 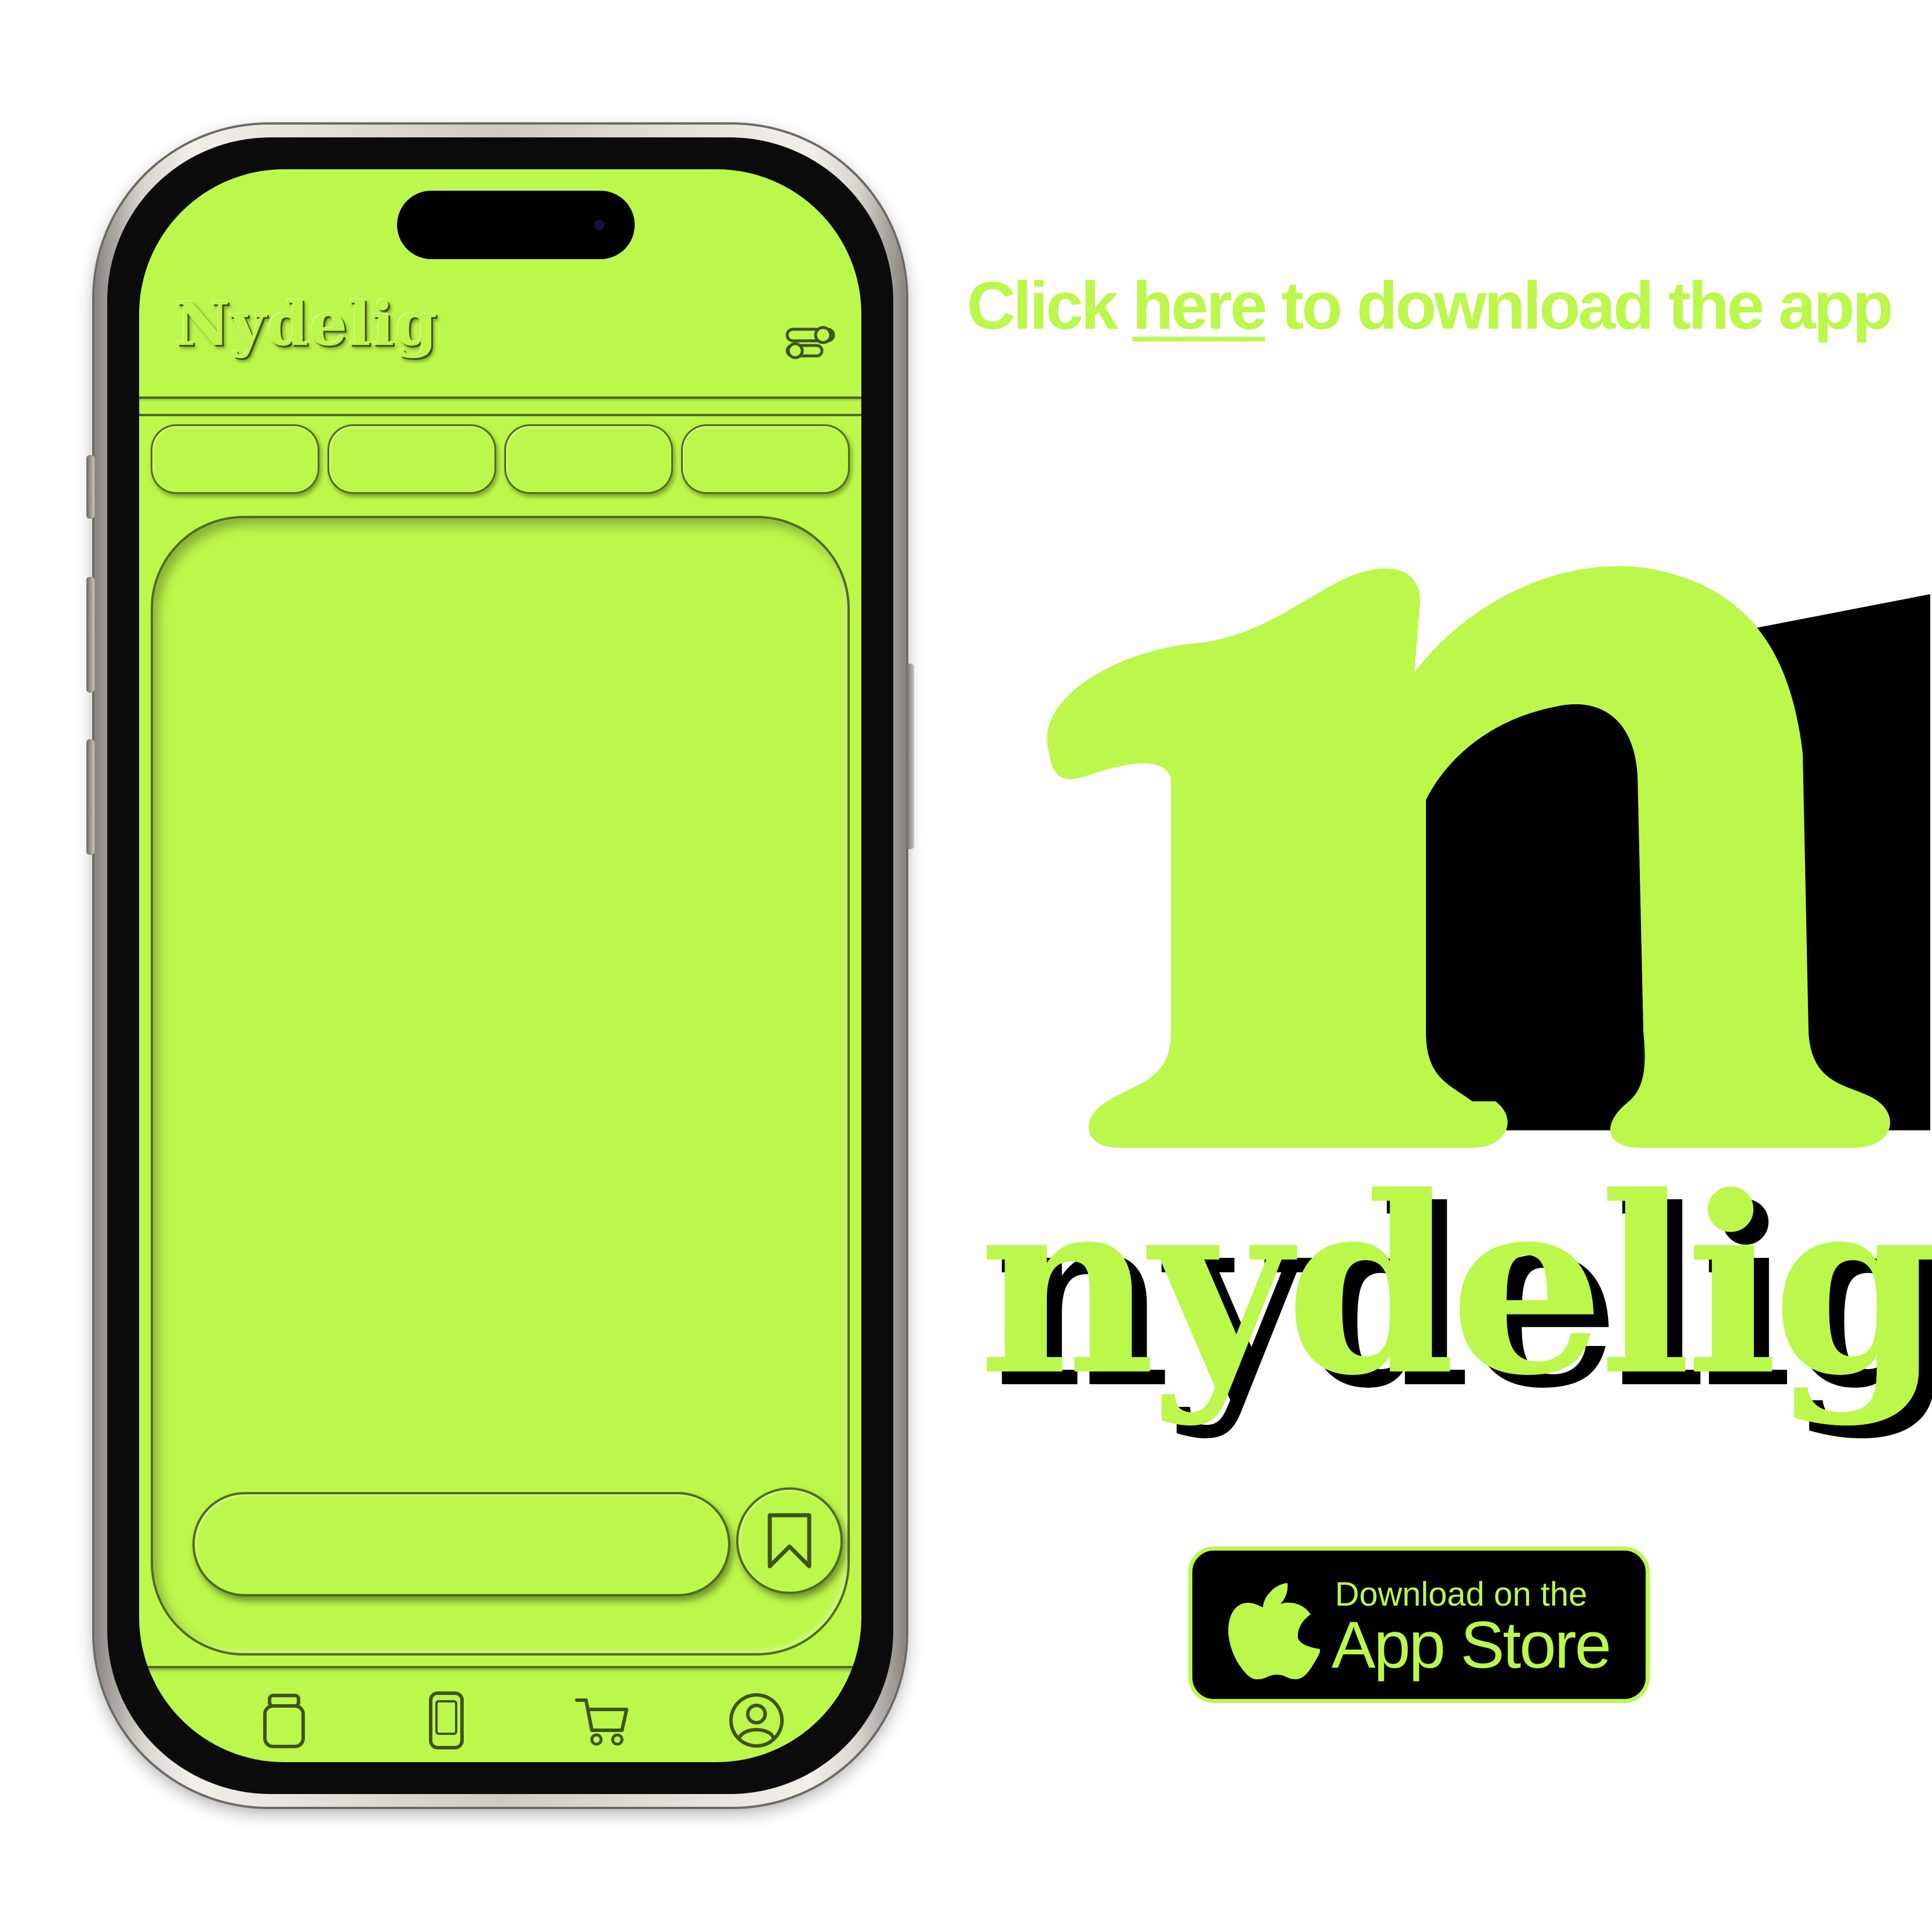 I want to click on power-button, so click(x=910, y=756).